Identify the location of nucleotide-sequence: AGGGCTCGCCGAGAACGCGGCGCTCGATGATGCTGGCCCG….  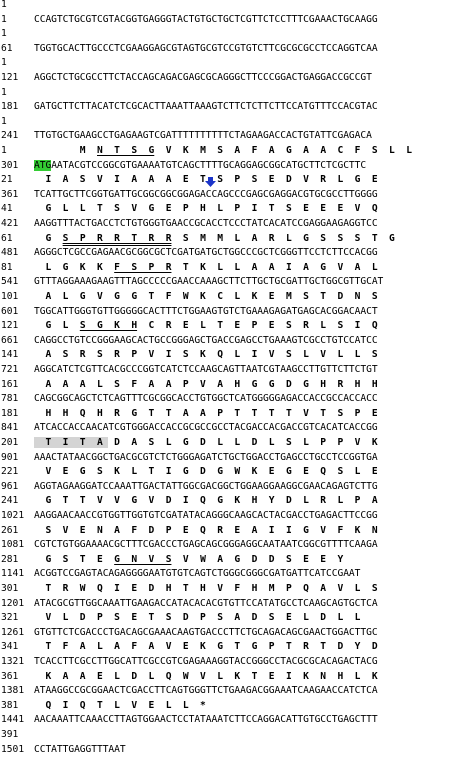
(206, 253).